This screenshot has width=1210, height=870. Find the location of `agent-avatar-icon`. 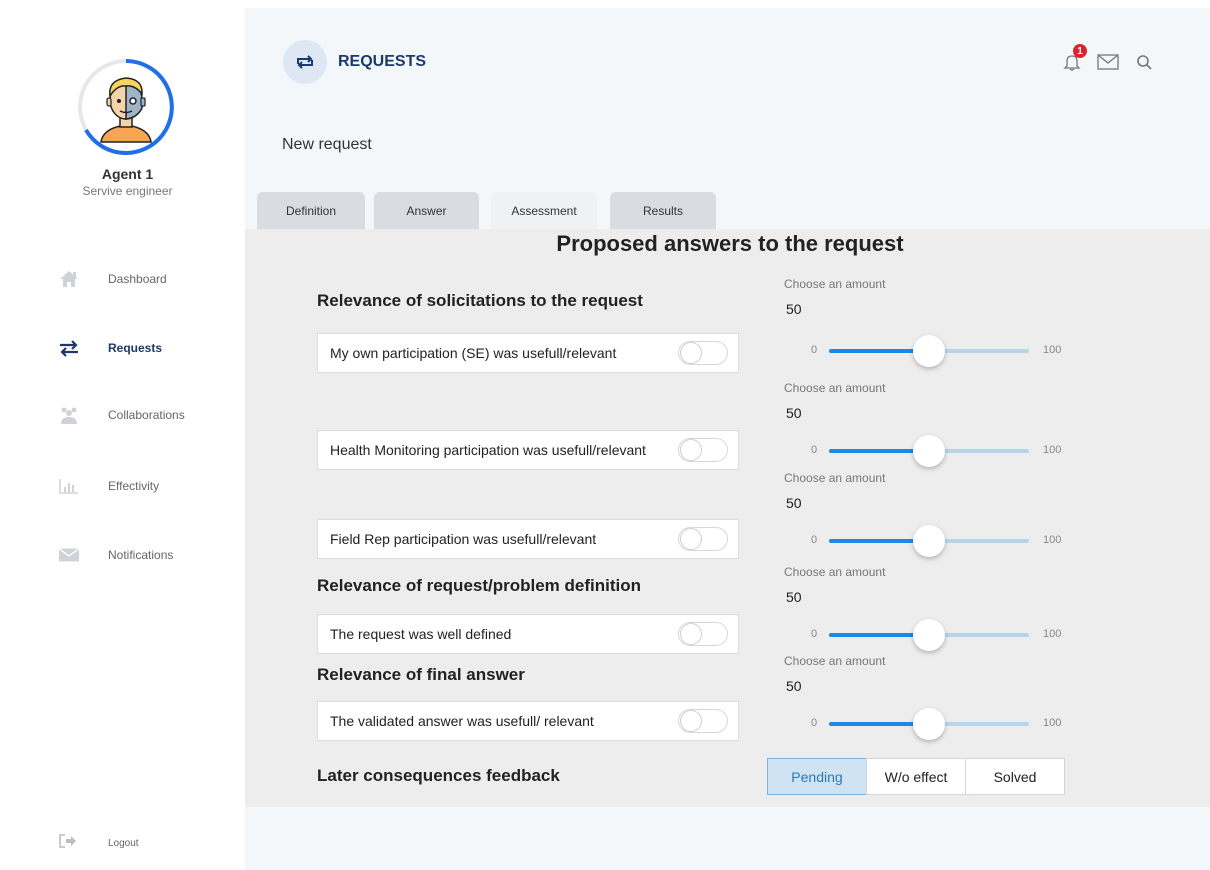

agent-avatar-icon is located at coordinates (126, 107).